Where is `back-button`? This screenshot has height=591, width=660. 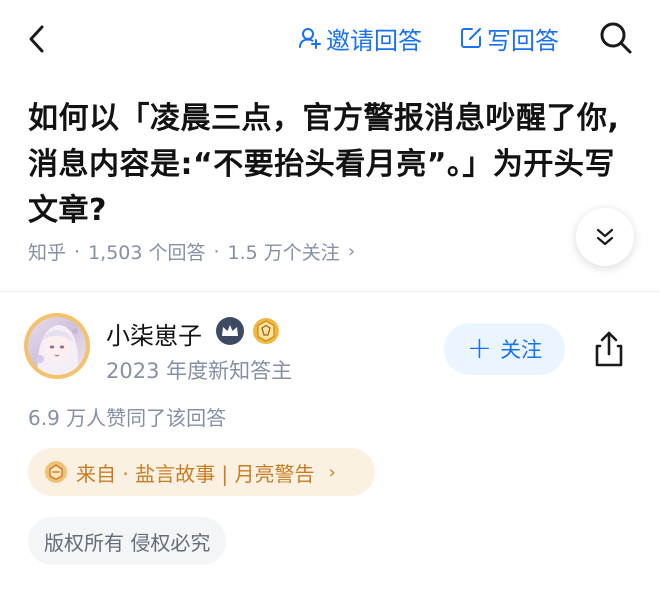
back-button is located at coordinates (37, 39).